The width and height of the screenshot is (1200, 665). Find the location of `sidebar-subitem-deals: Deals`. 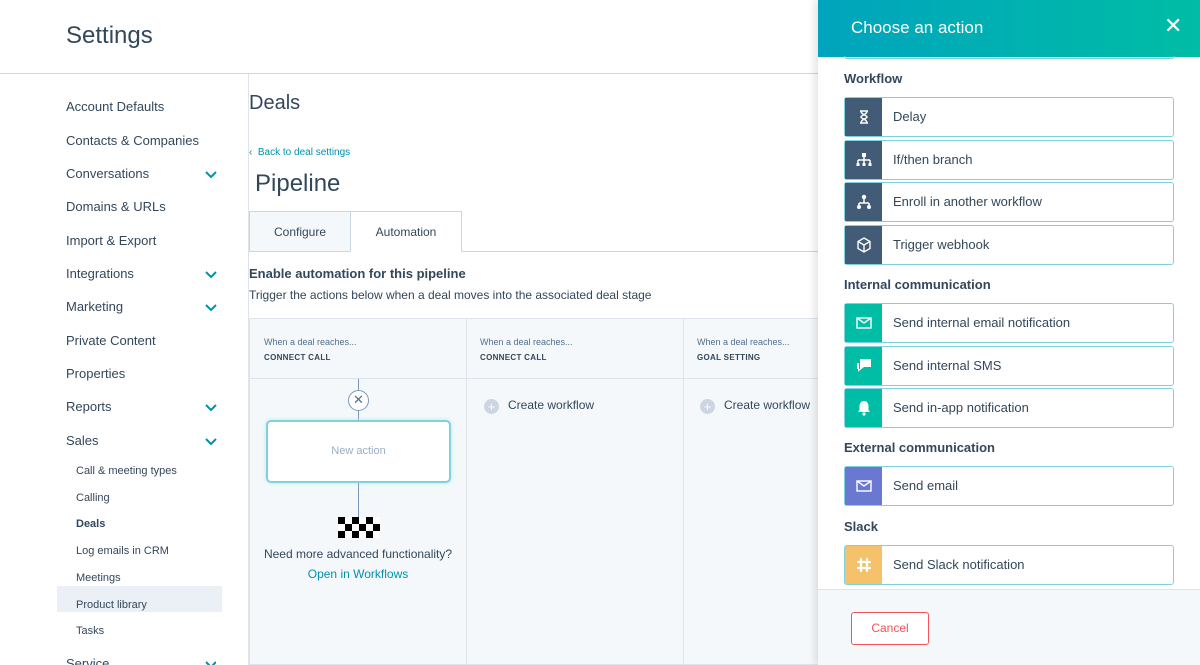

sidebar-subitem-deals: Deals is located at coordinates (90, 524).